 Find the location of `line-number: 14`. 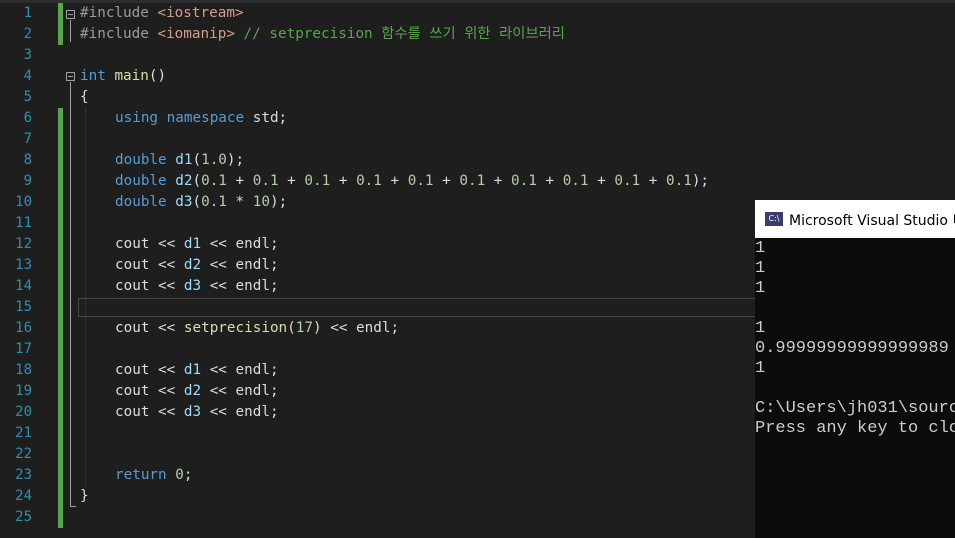

line-number: 14 is located at coordinates (23, 286).